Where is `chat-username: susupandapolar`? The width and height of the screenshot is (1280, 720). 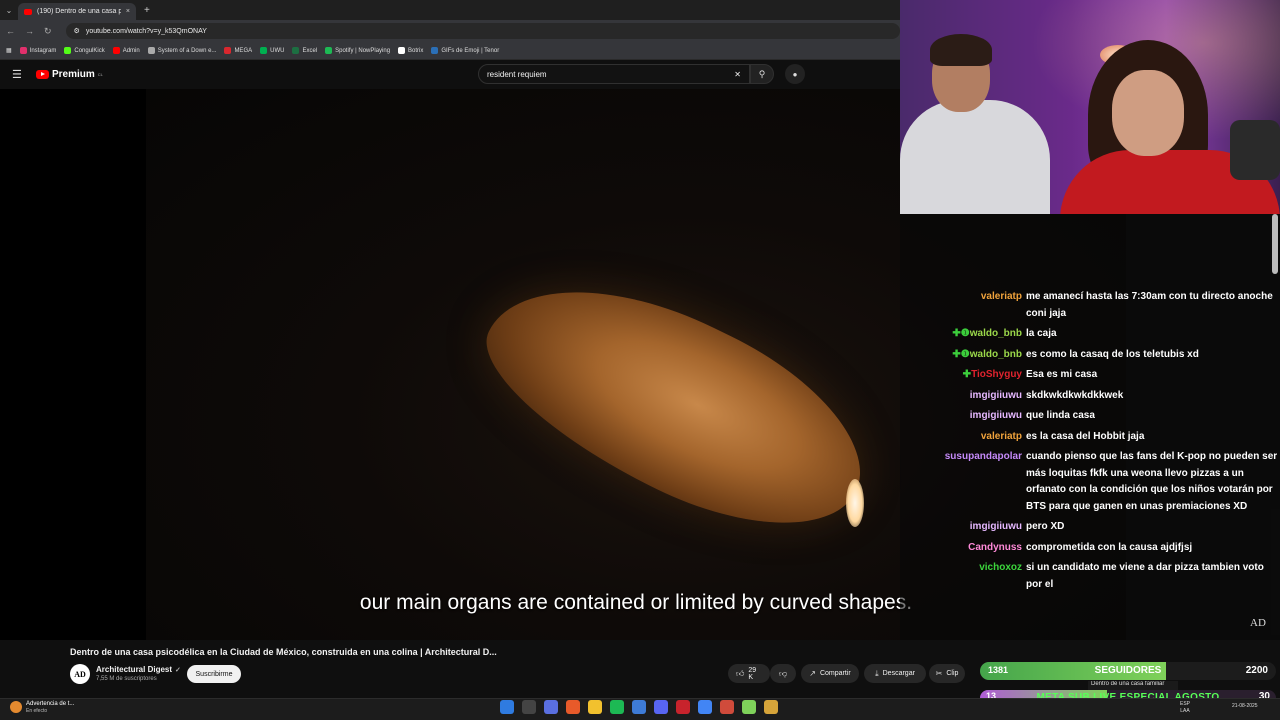 chat-username: susupandapolar is located at coordinates (957, 457).